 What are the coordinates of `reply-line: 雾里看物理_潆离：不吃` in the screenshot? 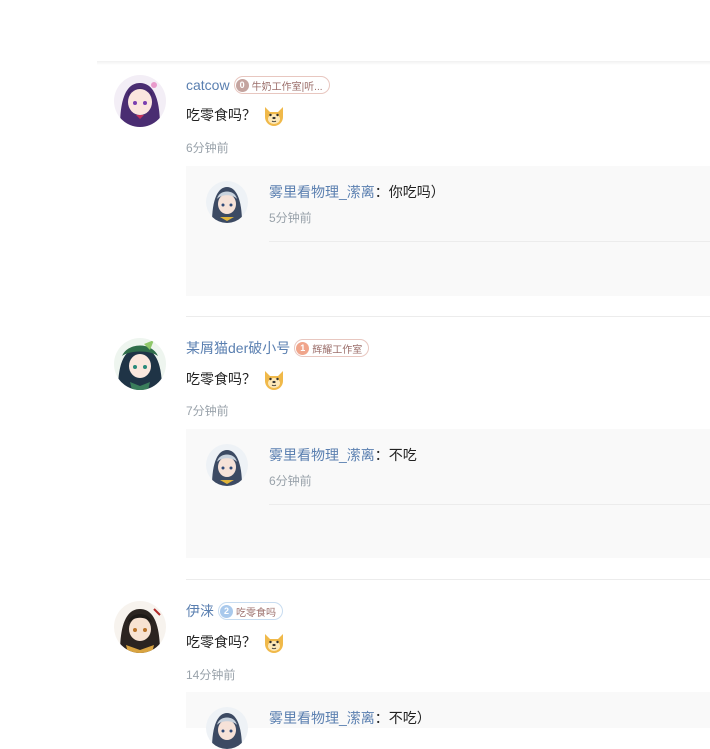 It's located at (343, 455).